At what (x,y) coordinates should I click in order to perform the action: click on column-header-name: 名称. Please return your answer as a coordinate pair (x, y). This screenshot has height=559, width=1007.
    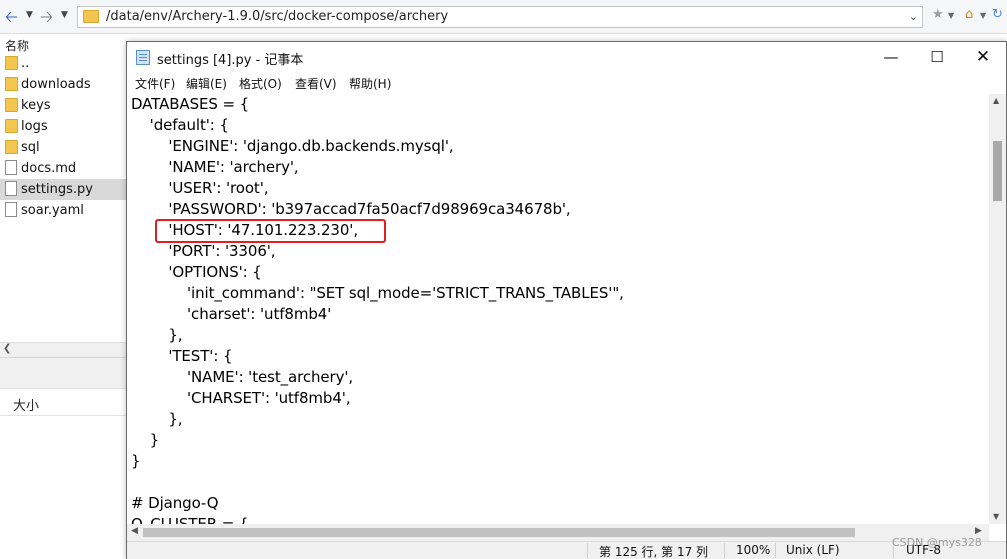
    Looking at the image, I should click on (17, 45).